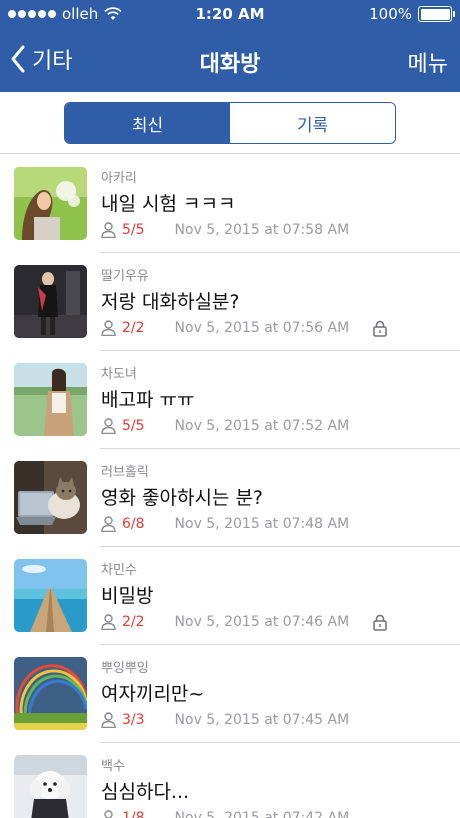 The height and width of the screenshot is (818, 460). What do you see at coordinates (262, 814) in the screenshot?
I see `room-date: Nov 5, 2015 at 07:42 AM` at bounding box center [262, 814].